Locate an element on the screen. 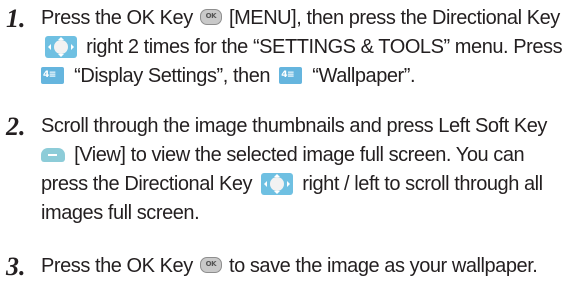 Image resolution: width=565 pixels, height=287 pixels. step-line: images full screen. is located at coordinates (120, 213).